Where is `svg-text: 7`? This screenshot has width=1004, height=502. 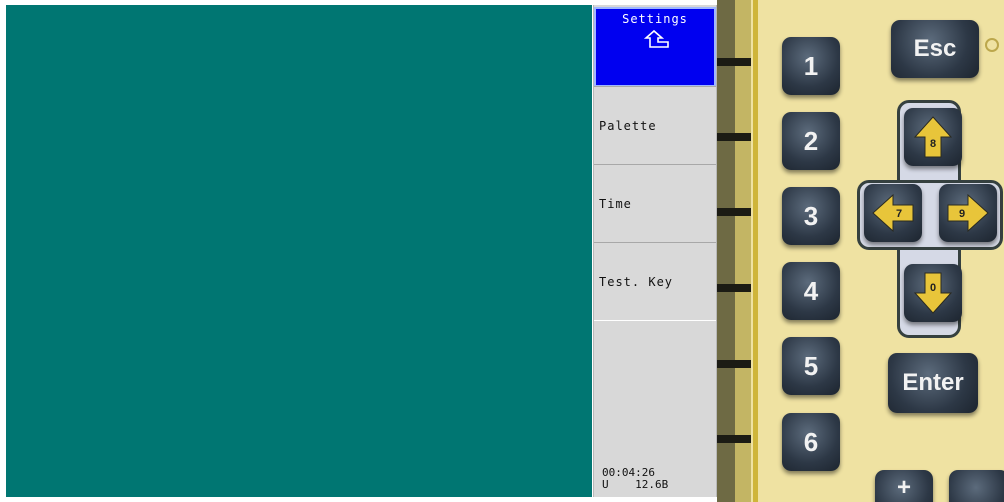
svg-text: 7 is located at coordinates (899, 214).